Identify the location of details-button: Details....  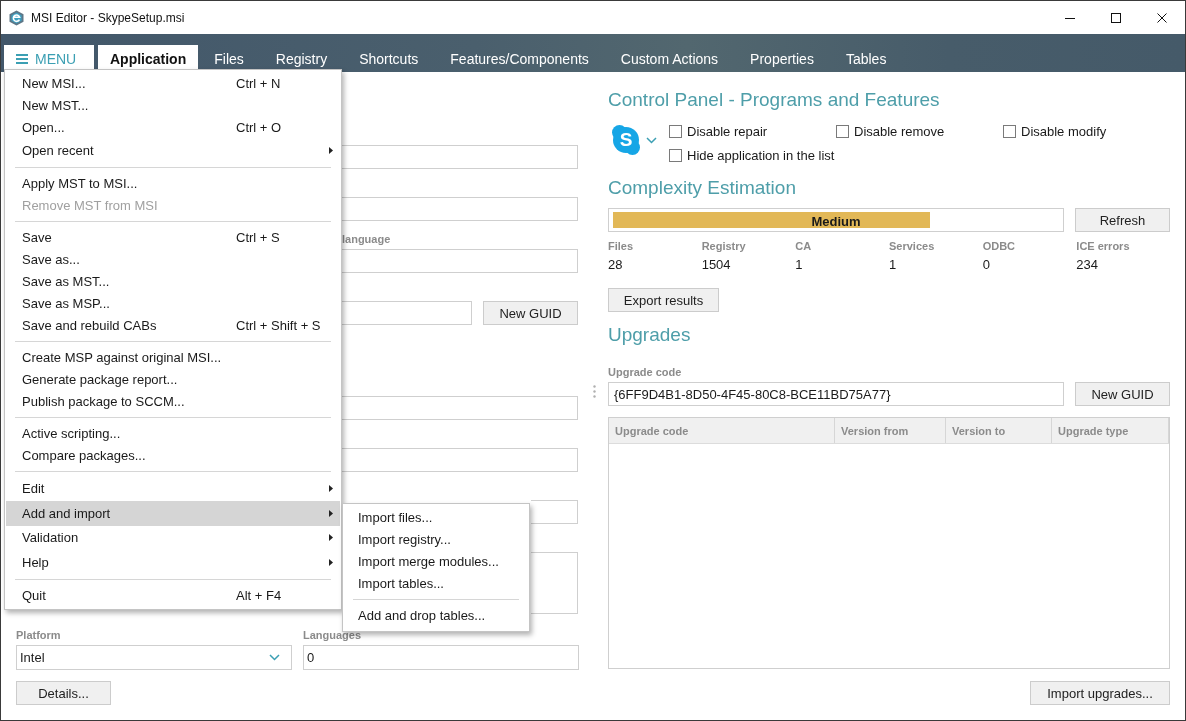
(63, 693).